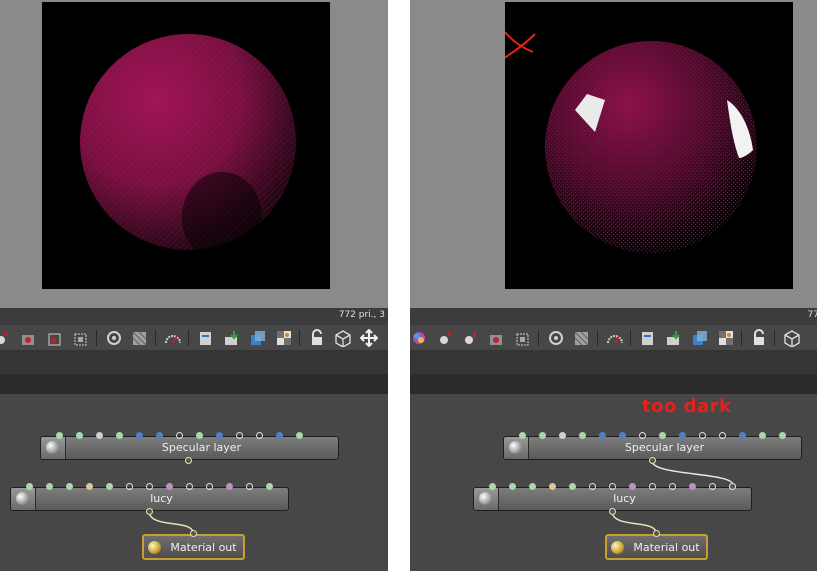 This screenshot has height=571, width=817. What do you see at coordinates (369, 337) in the screenshot?
I see `move-icon` at bounding box center [369, 337].